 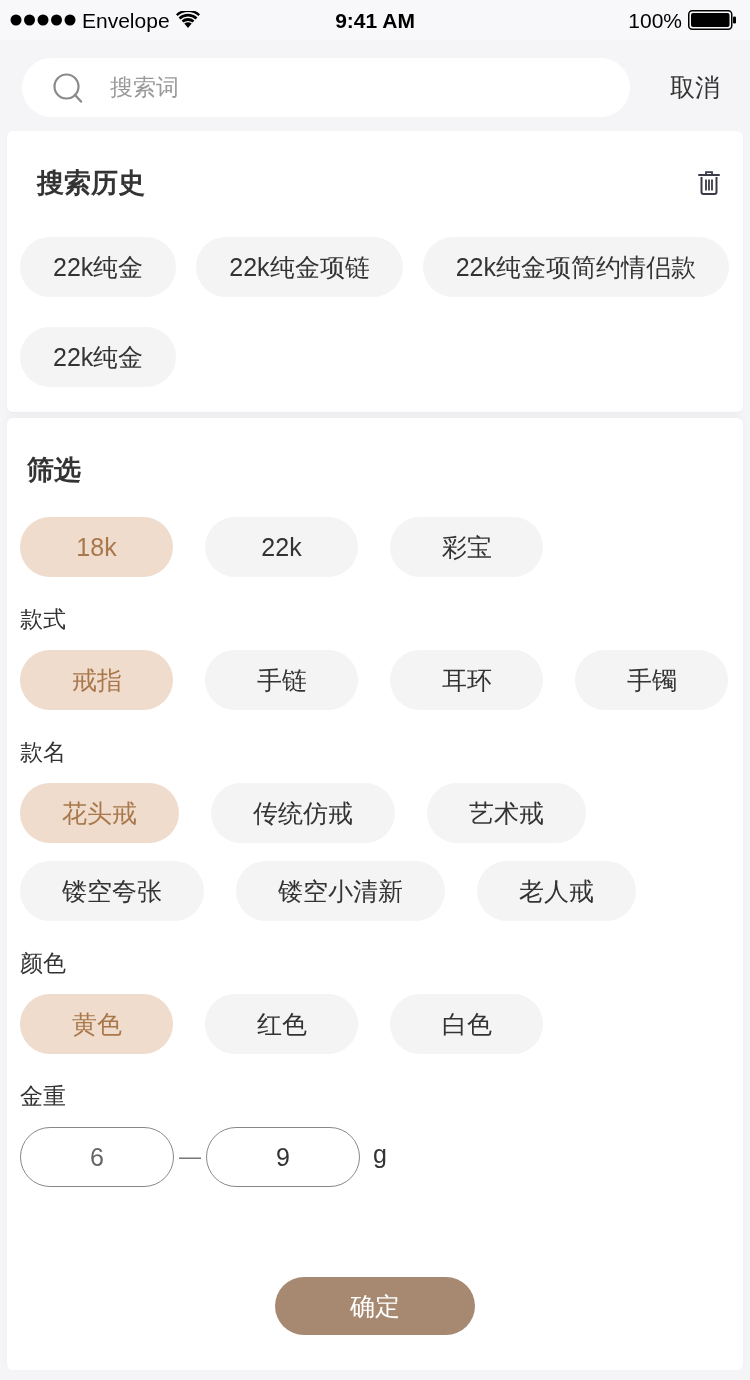 I want to click on filter-chip: 耳环, so click(x=466, y=680).